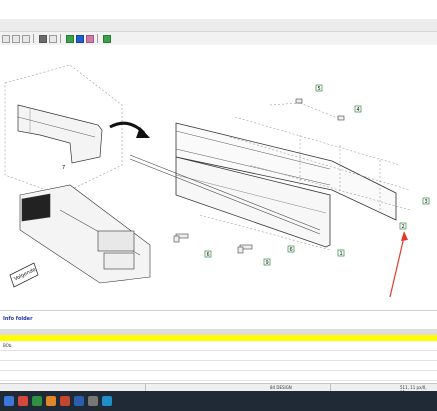 The image size is (437, 411). Describe the element at coordinates (63, 168) in the screenshot. I see `callout-label: 7` at that location.